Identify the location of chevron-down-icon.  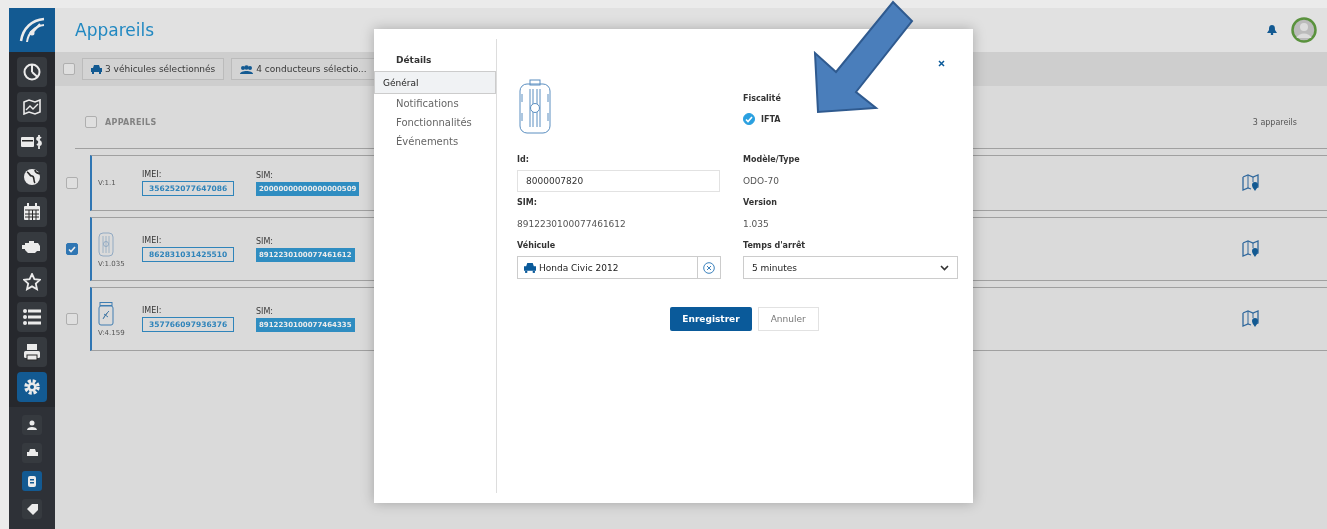
(944, 267).